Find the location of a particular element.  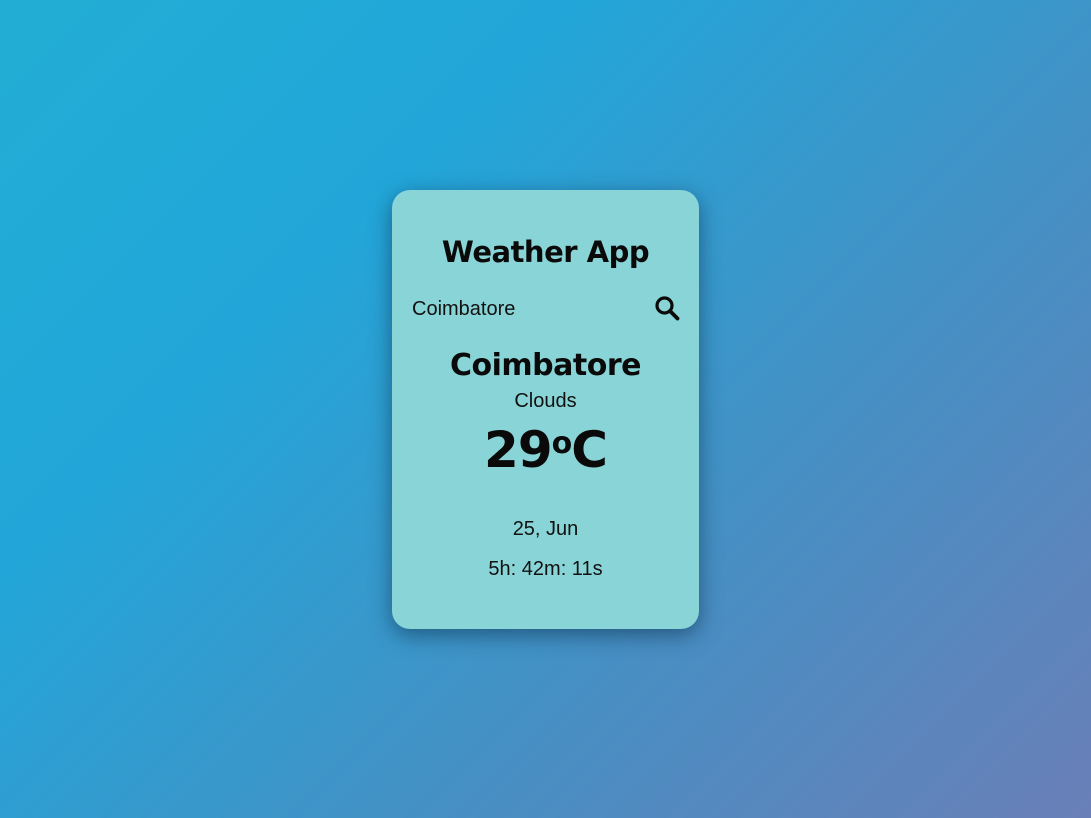

search-icon is located at coordinates (667, 308).